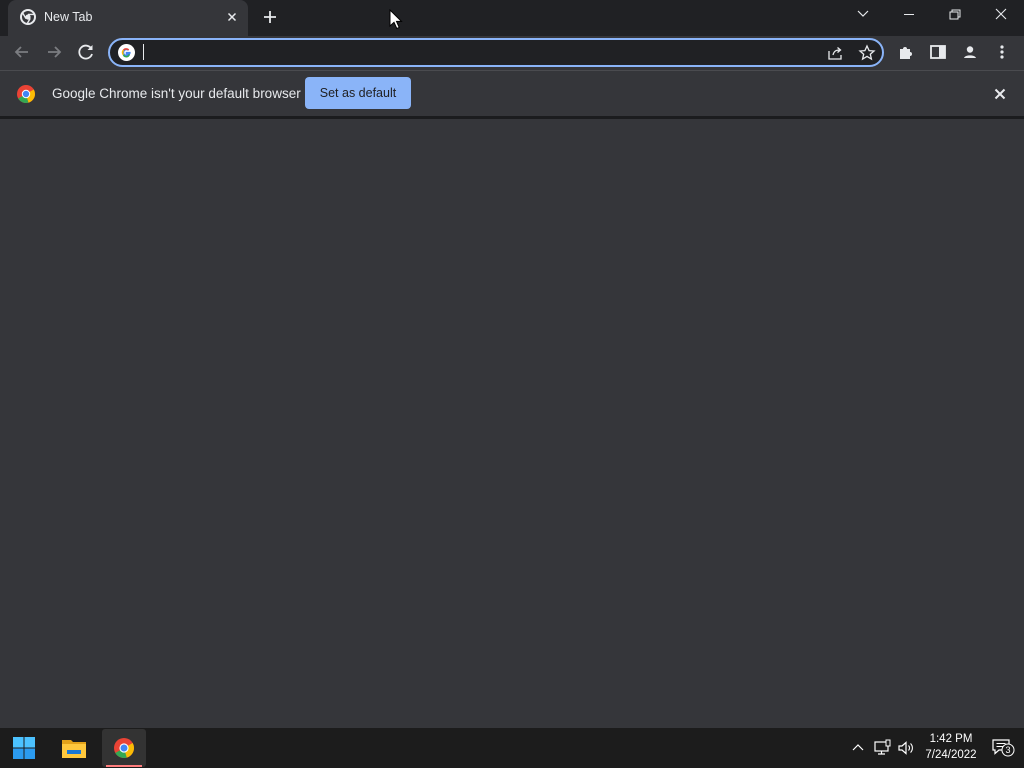  What do you see at coordinates (396, 20) in the screenshot?
I see `mouse-cursor-icon` at bounding box center [396, 20].